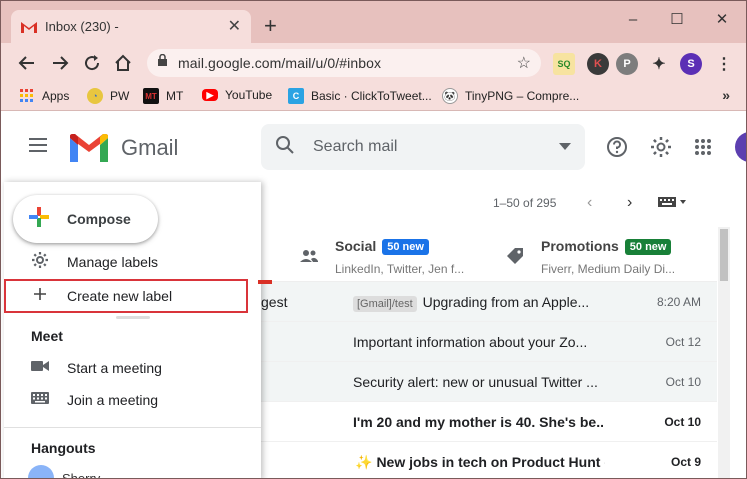  What do you see at coordinates (691, 64) in the screenshot?
I see `profile-avatar: S` at bounding box center [691, 64].